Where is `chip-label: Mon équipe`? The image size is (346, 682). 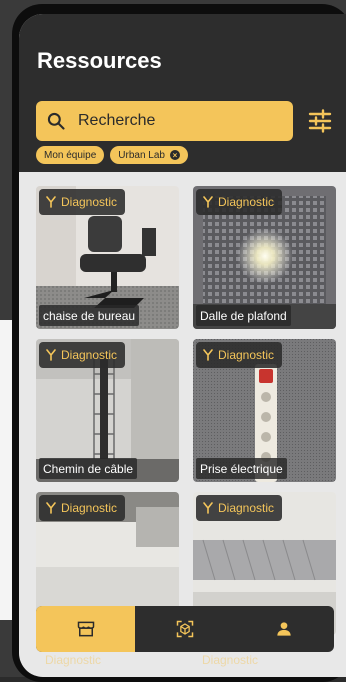
chip-label: Mon équipe is located at coordinates (70, 155).